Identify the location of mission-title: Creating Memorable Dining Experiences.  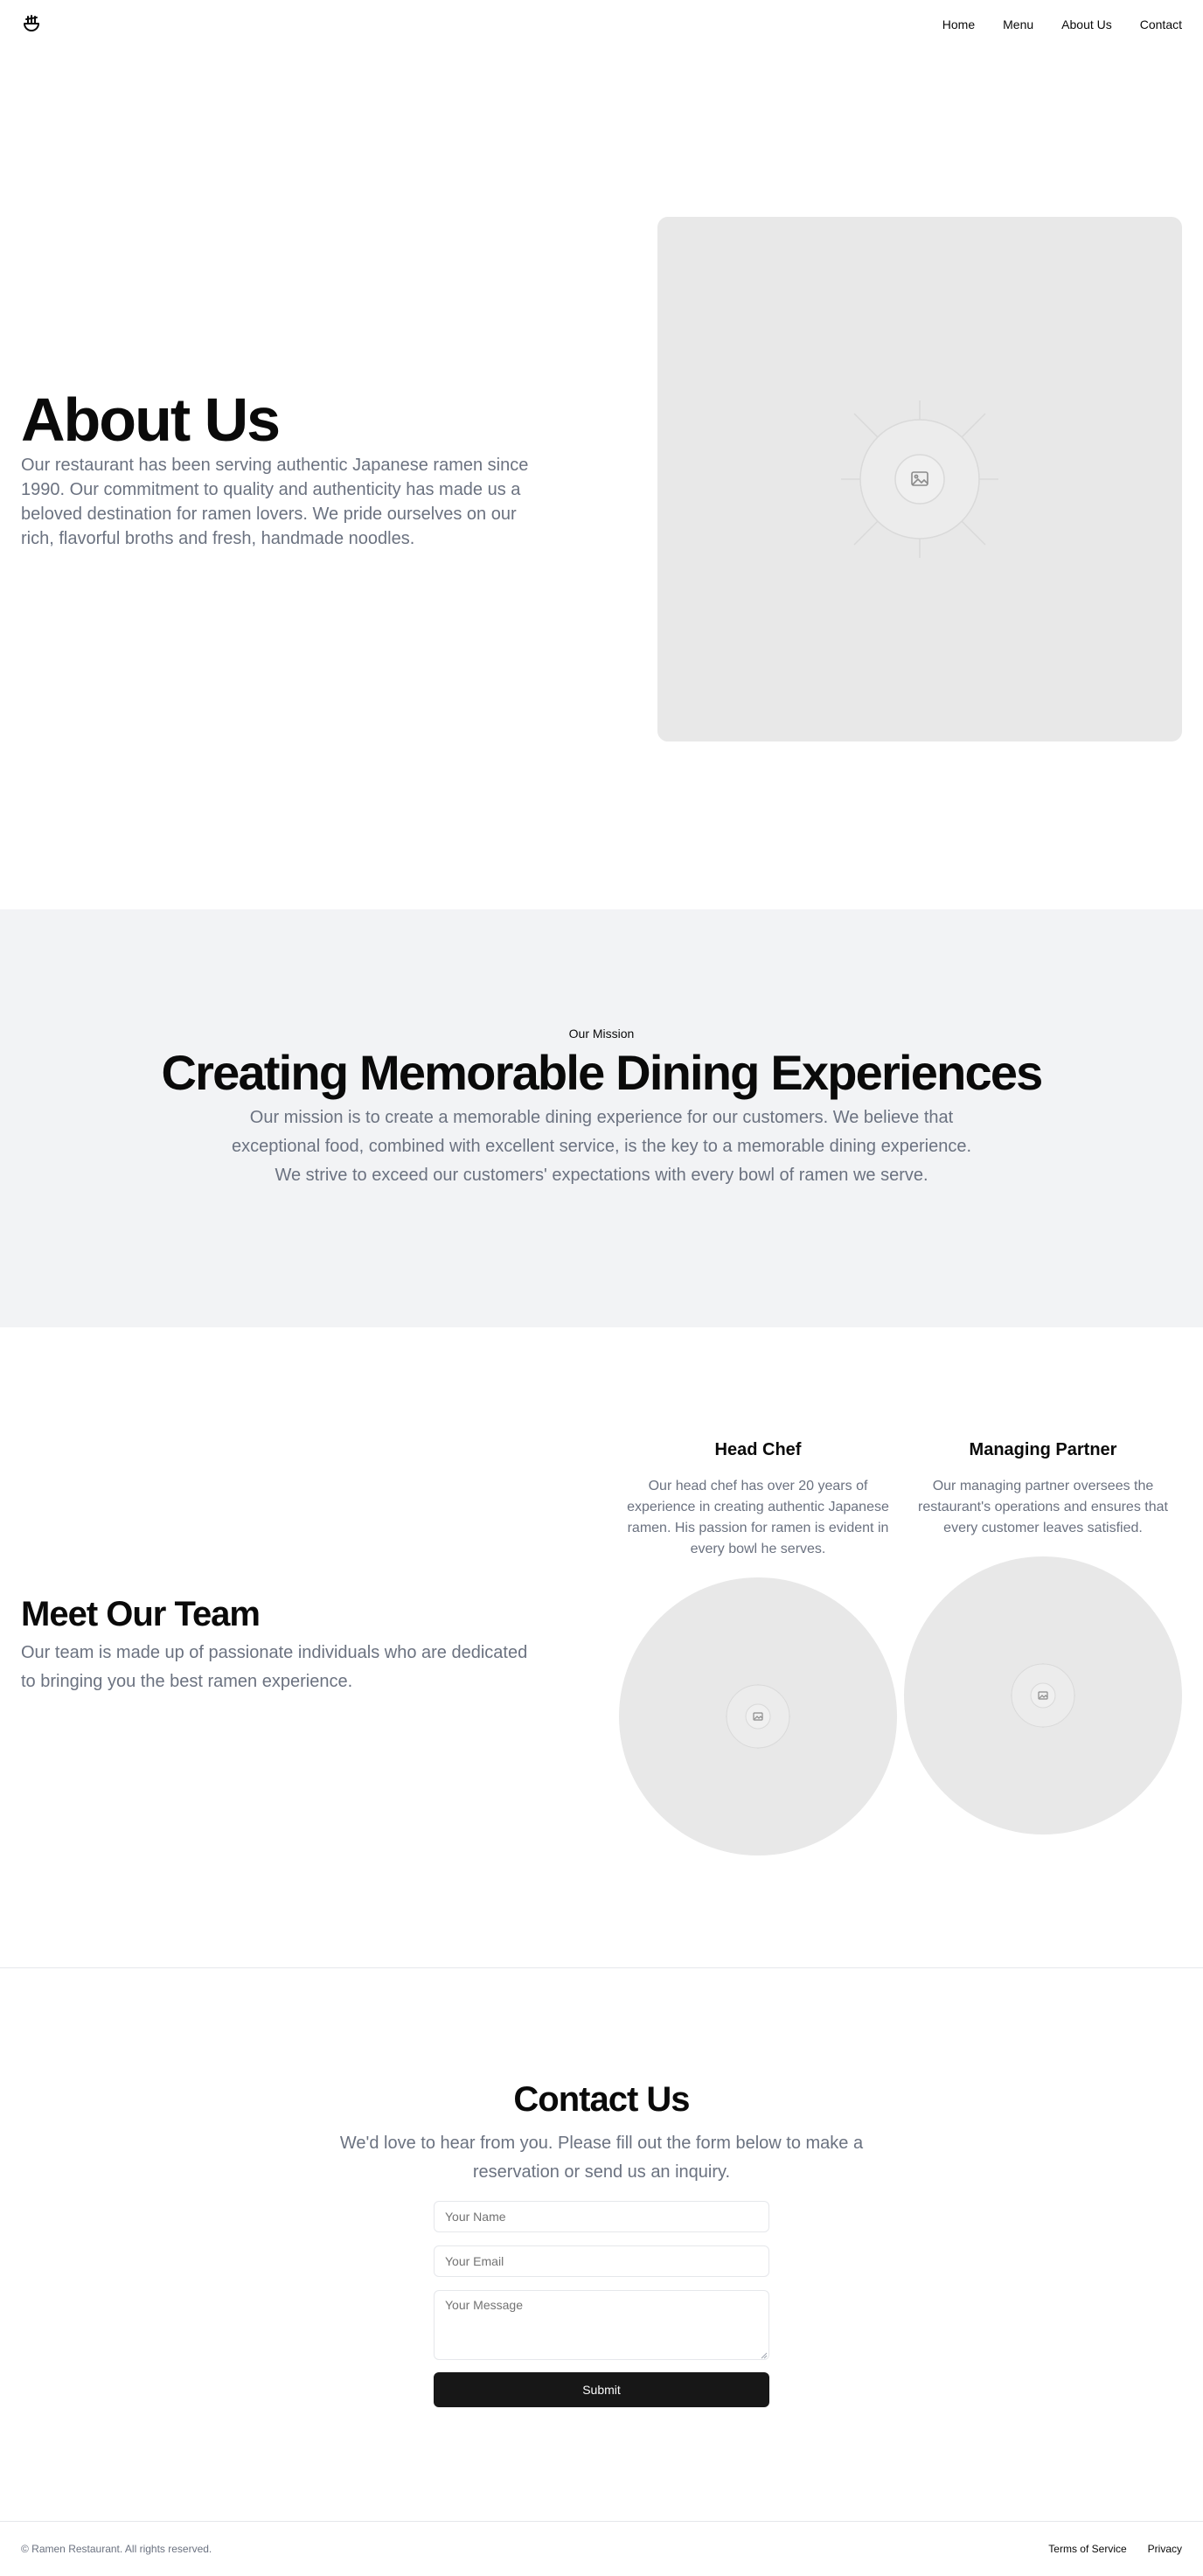
(602, 1072).